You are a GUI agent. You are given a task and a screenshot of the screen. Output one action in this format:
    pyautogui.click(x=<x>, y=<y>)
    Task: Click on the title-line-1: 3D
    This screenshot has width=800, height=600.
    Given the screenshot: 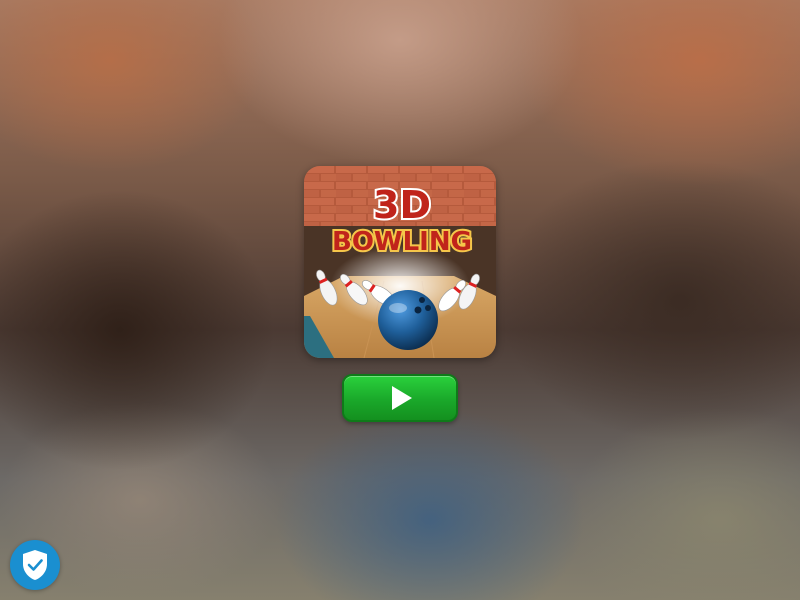 What is the action you would take?
    pyautogui.click(x=402, y=205)
    